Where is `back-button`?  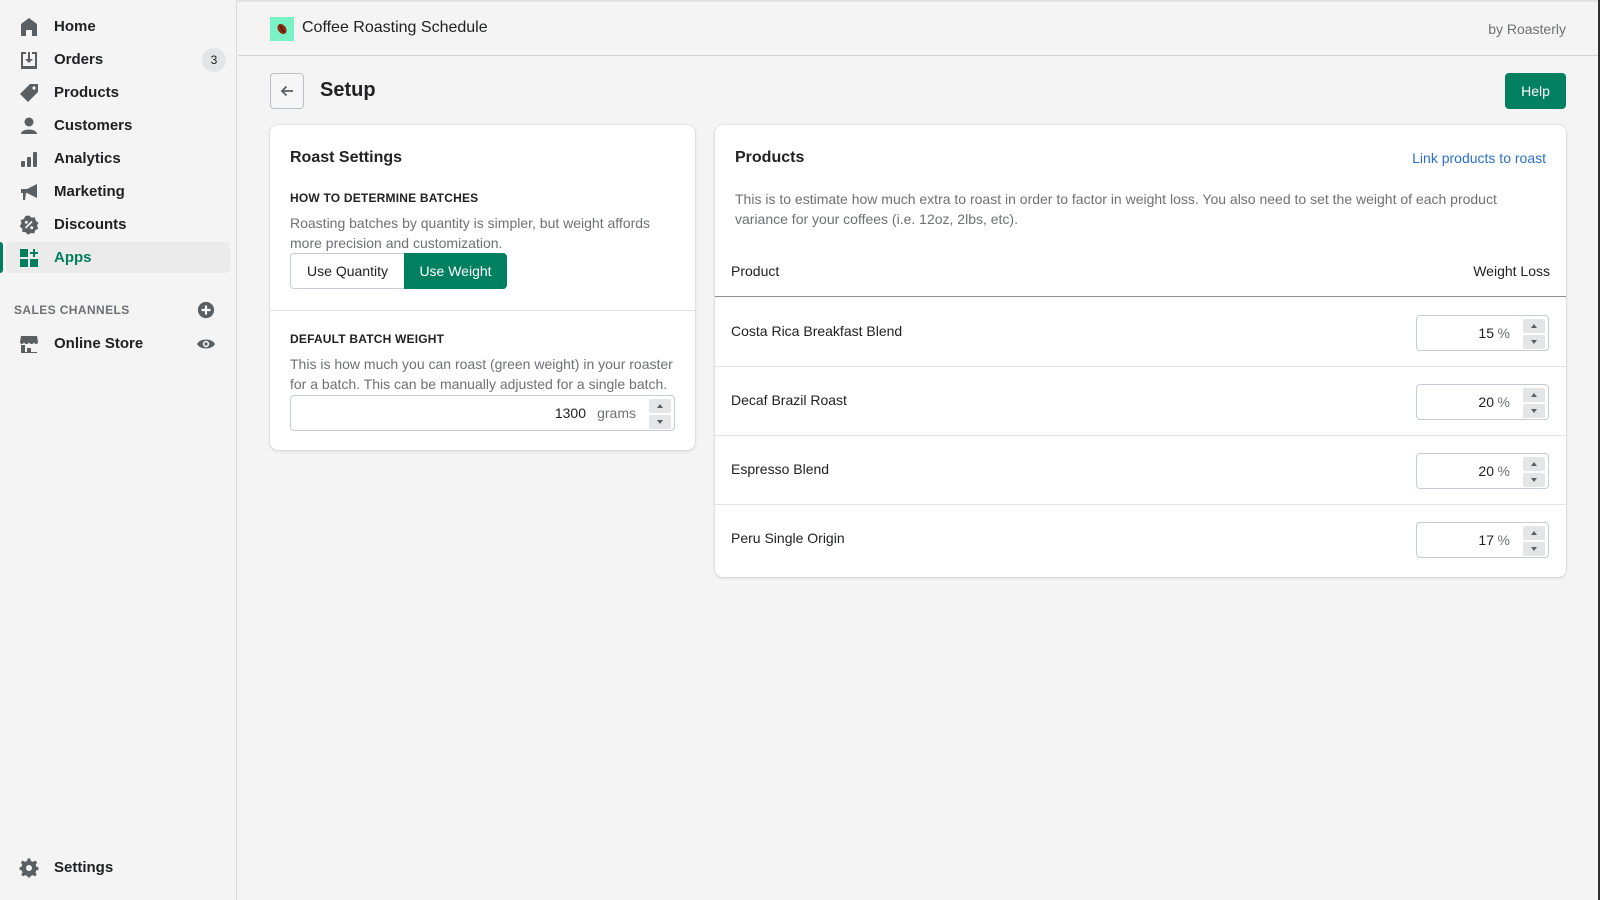
back-button is located at coordinates (287, 91).